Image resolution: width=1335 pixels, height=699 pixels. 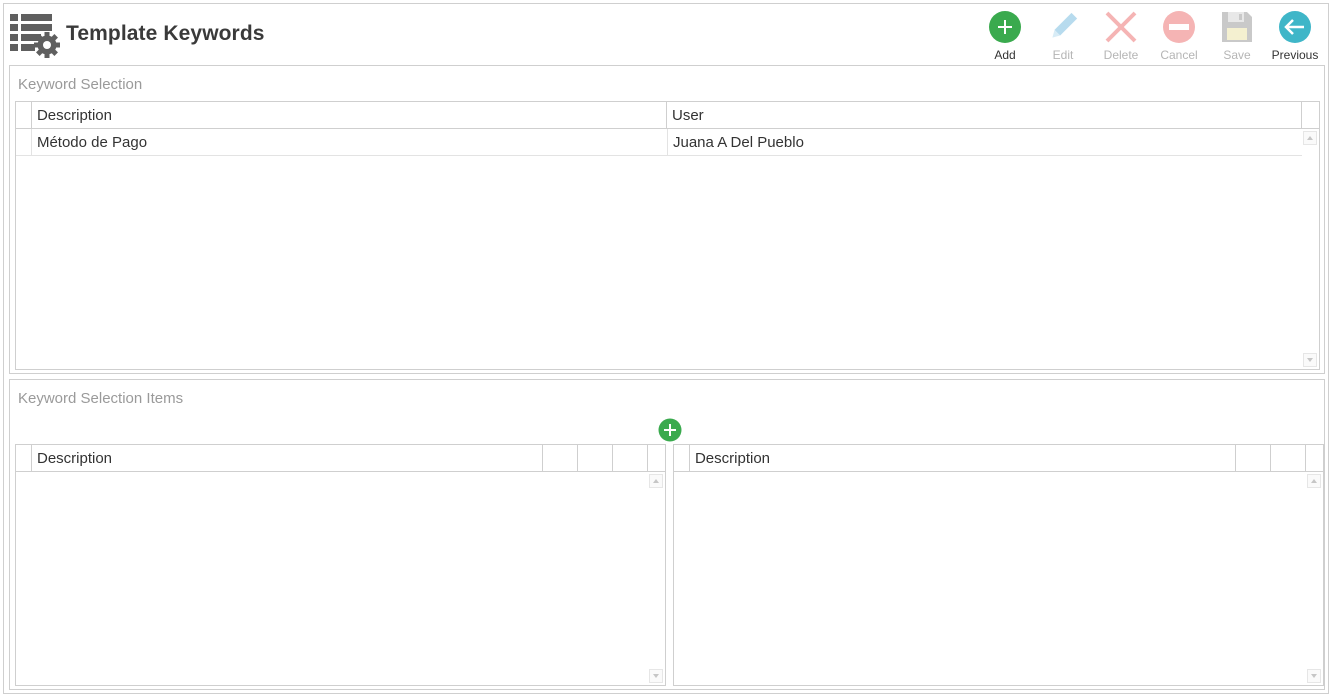 I want to click on table-row: Método de Pago Juana A Del Pueblo, so click(x=660, y=142).